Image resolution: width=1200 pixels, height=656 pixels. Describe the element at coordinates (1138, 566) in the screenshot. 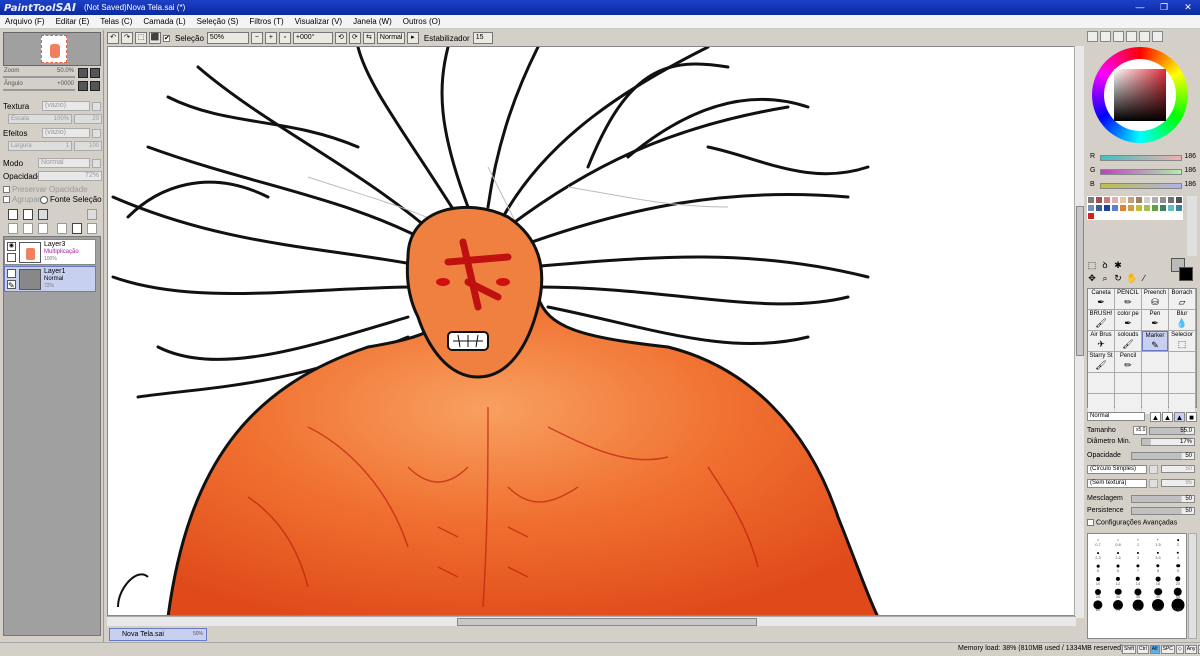

I see `brush-size-preset: 7` at that location.